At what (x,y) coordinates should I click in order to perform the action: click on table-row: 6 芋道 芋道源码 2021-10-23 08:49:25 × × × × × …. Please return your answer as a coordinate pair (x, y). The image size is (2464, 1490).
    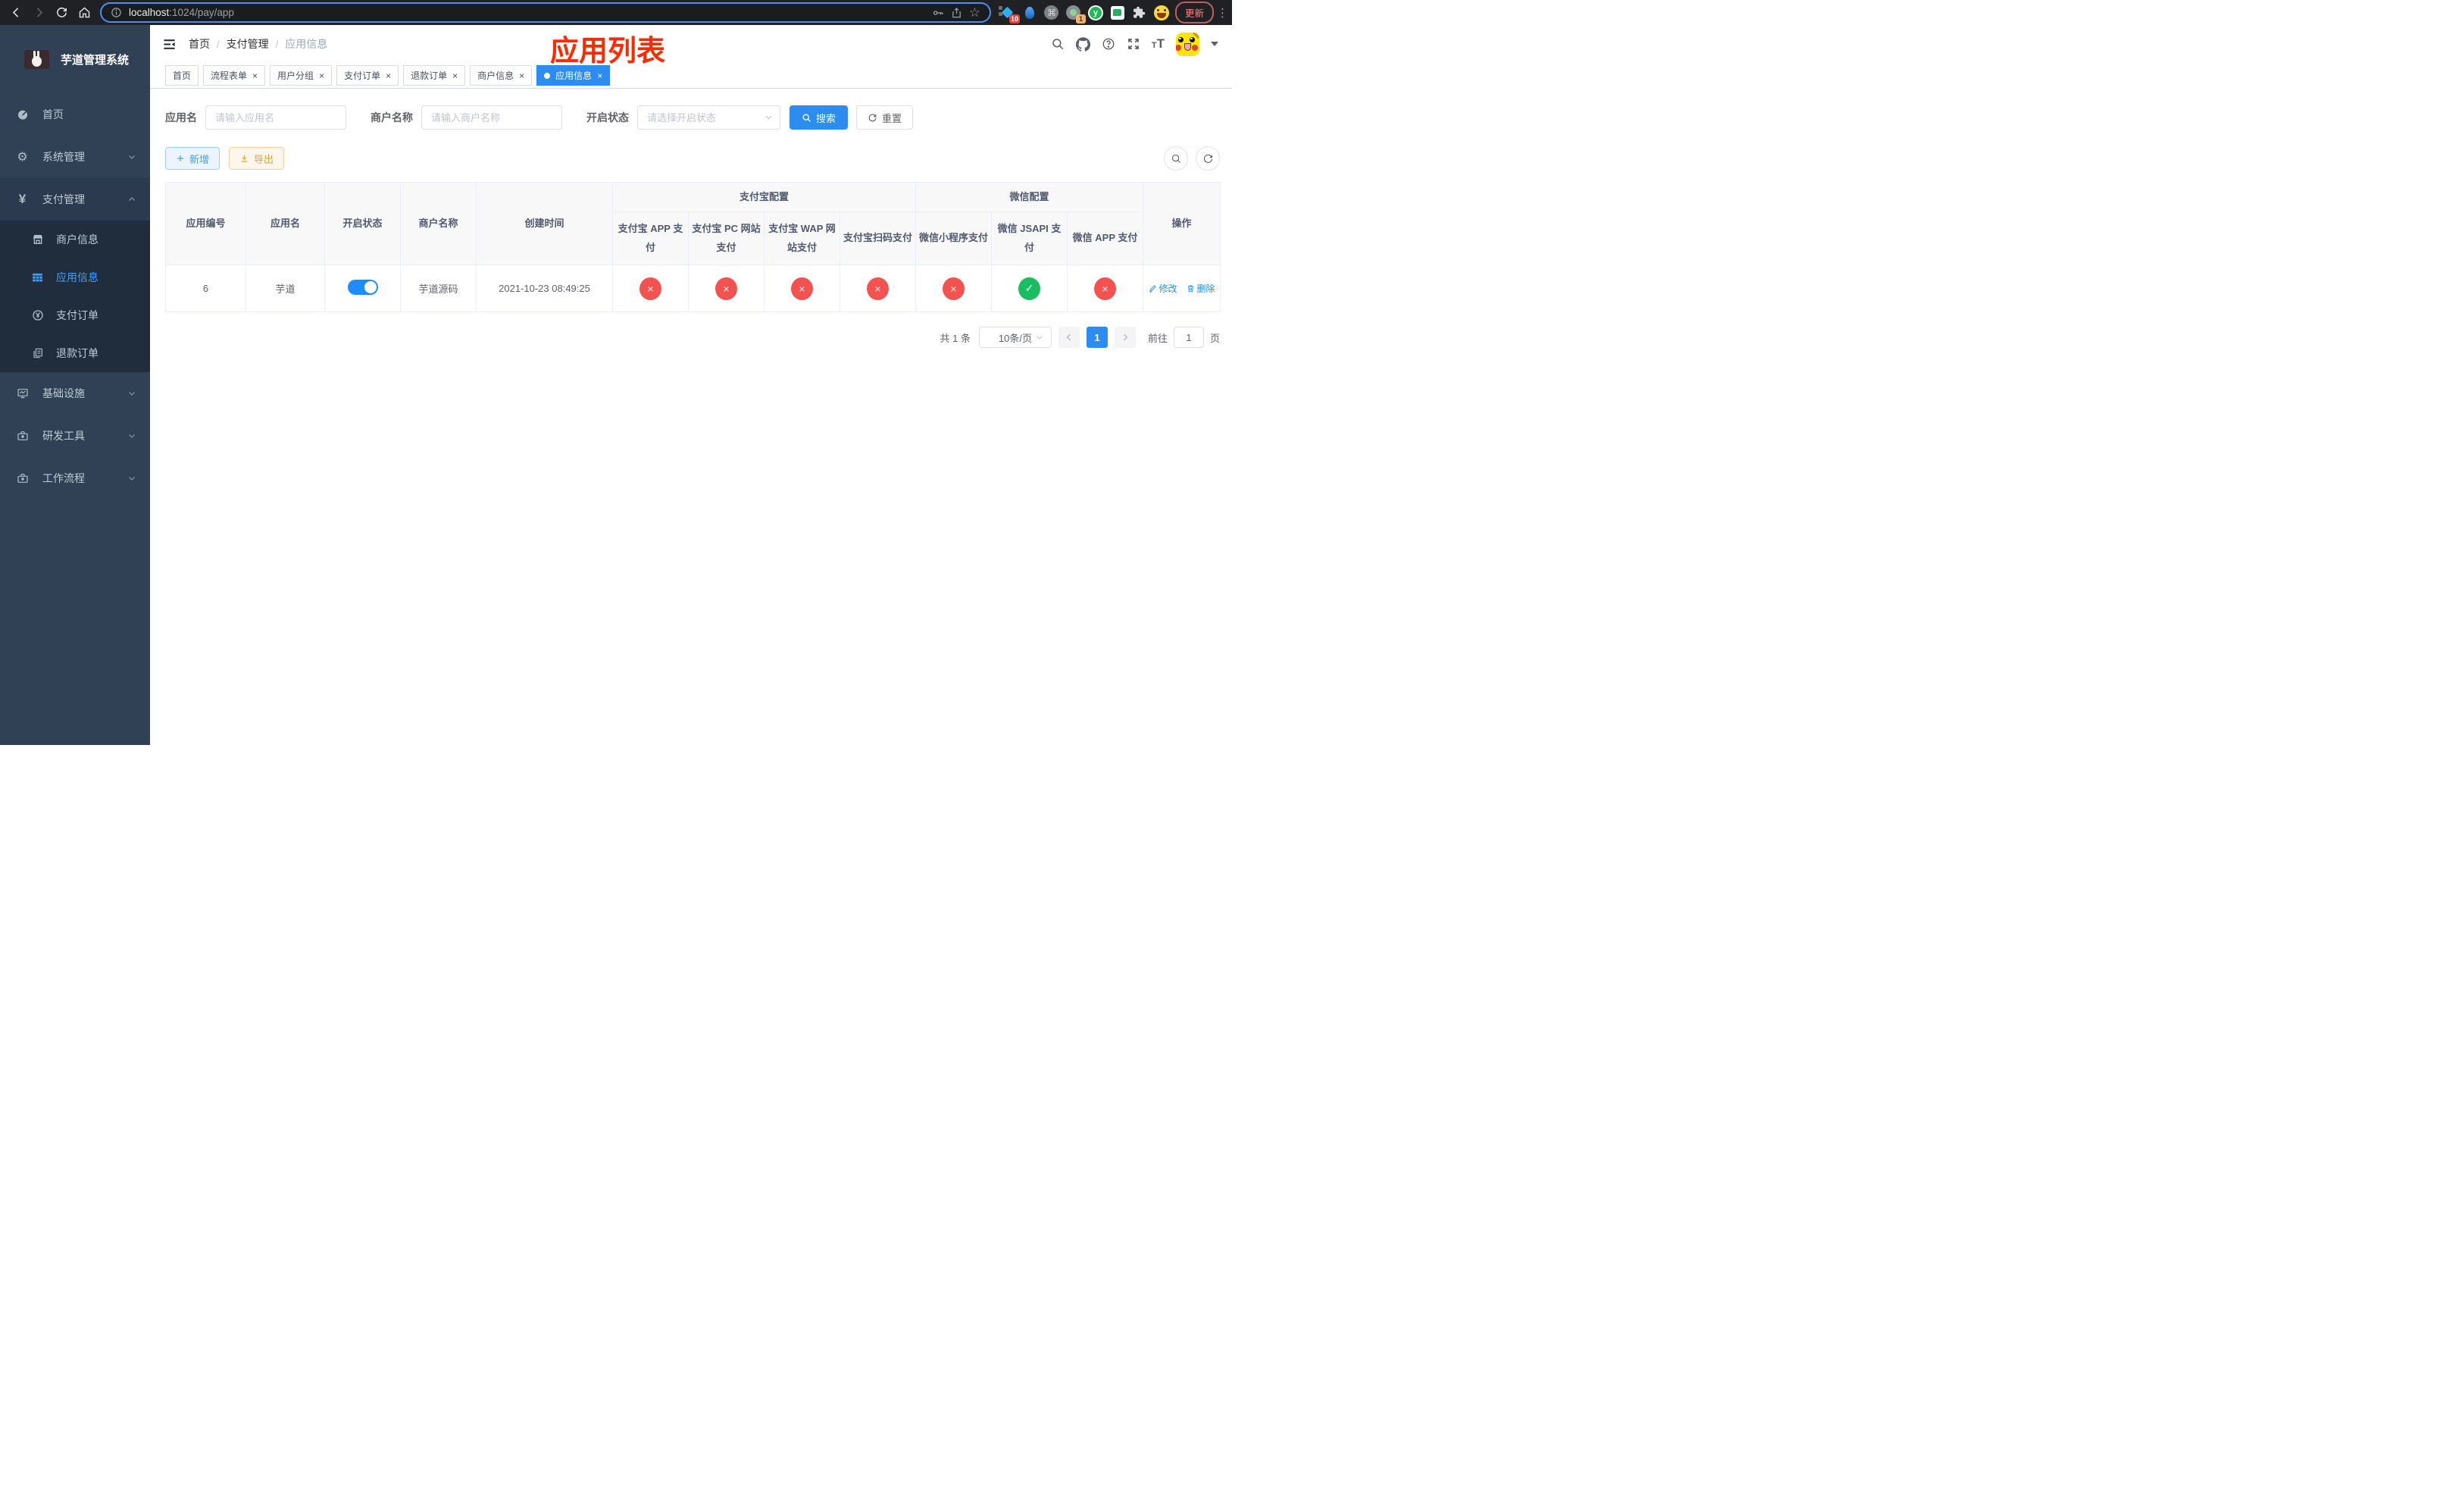
    Looking at the image, I should click on (693, 288).